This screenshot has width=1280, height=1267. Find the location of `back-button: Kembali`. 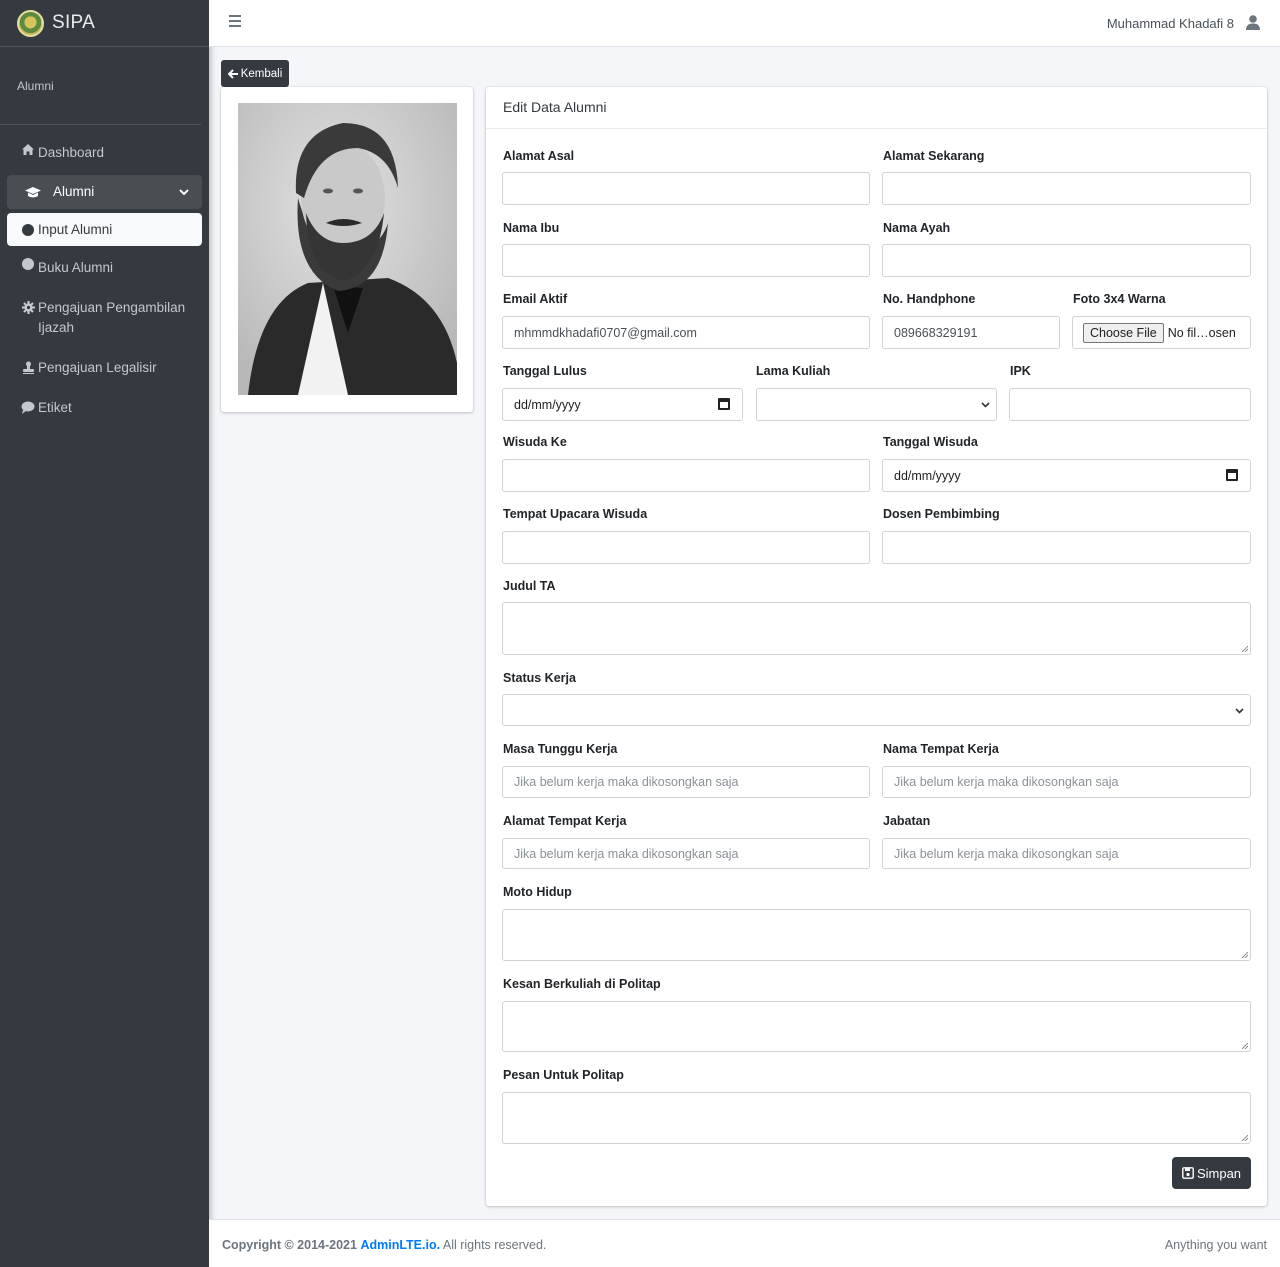

back-button: Kembali is located at coordinates (255, 73).